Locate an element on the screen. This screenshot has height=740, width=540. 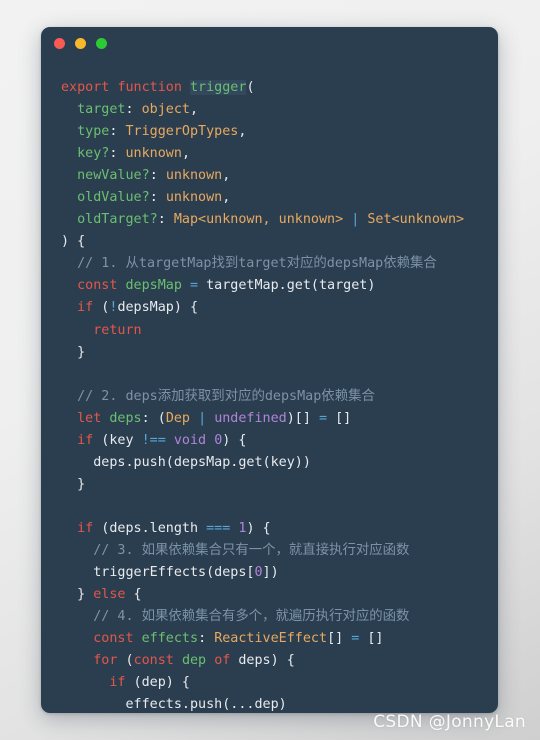
code-line: // 1. 从targetMap找到target对应的depsMap依赖集合 is located at coordinates (279, 264).